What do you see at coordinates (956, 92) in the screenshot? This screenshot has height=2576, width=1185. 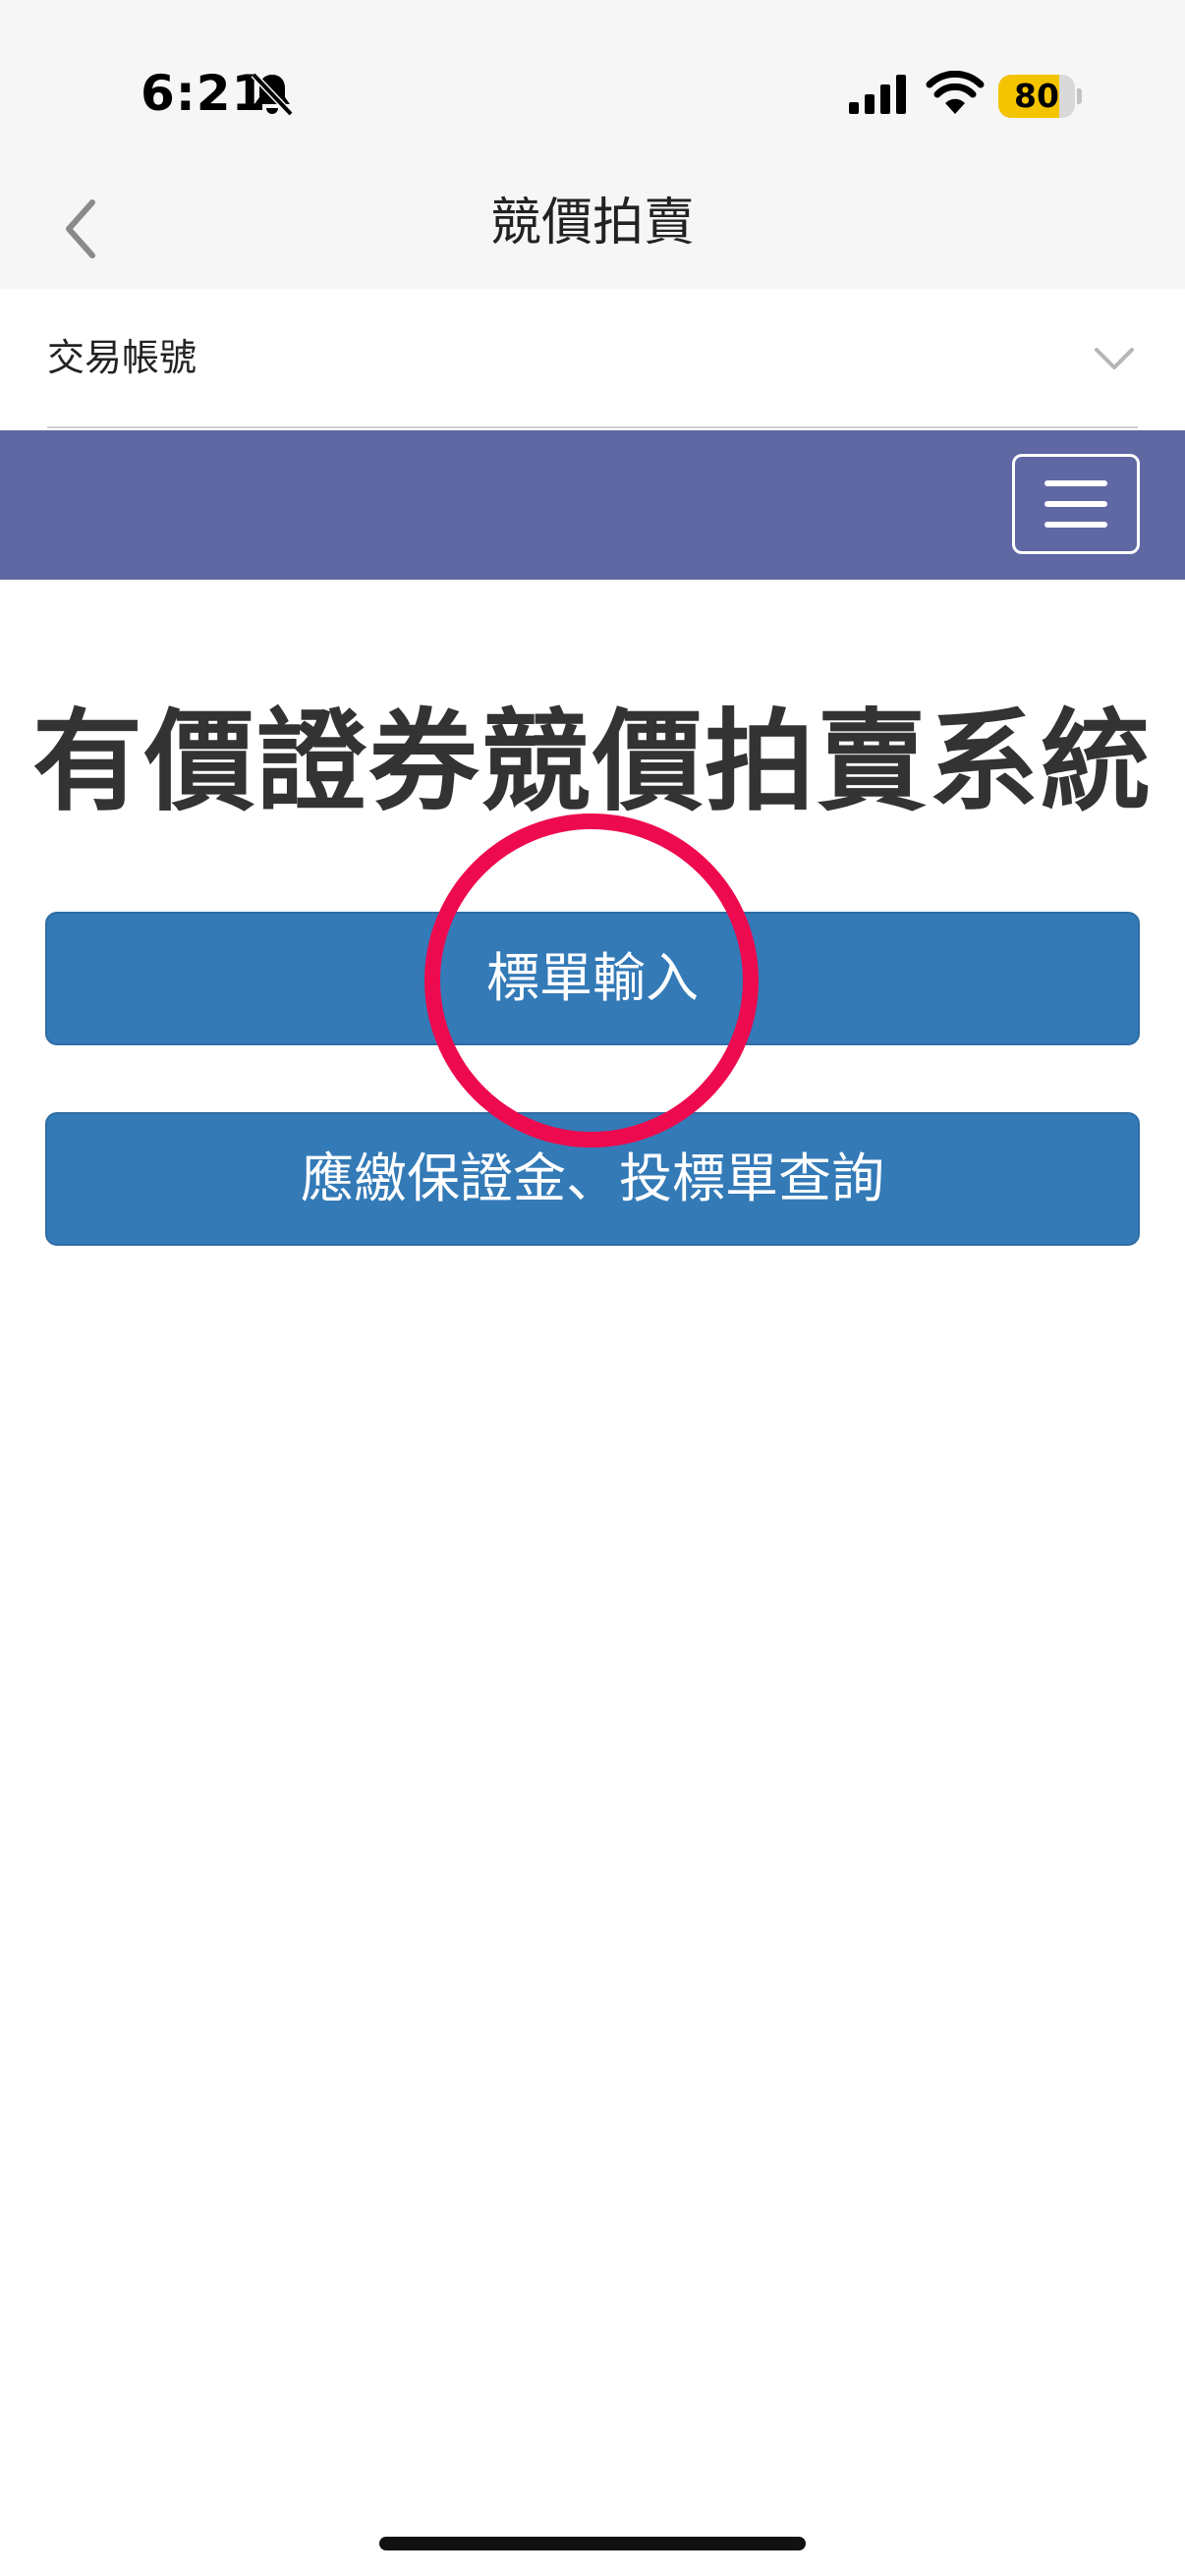 I see `wifi-icon` at bounding box center [956, 92].